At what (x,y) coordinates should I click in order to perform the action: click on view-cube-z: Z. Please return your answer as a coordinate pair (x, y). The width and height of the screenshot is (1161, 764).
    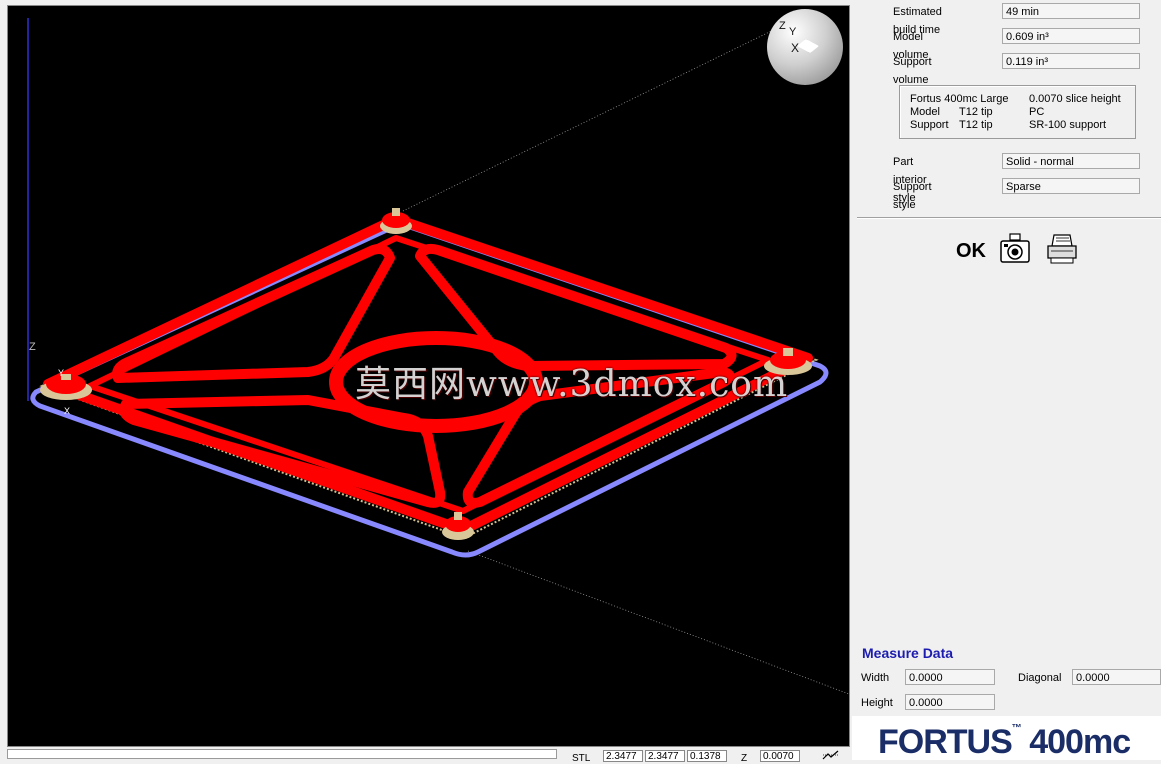
    Looking at the image, I should click on (782, 26).